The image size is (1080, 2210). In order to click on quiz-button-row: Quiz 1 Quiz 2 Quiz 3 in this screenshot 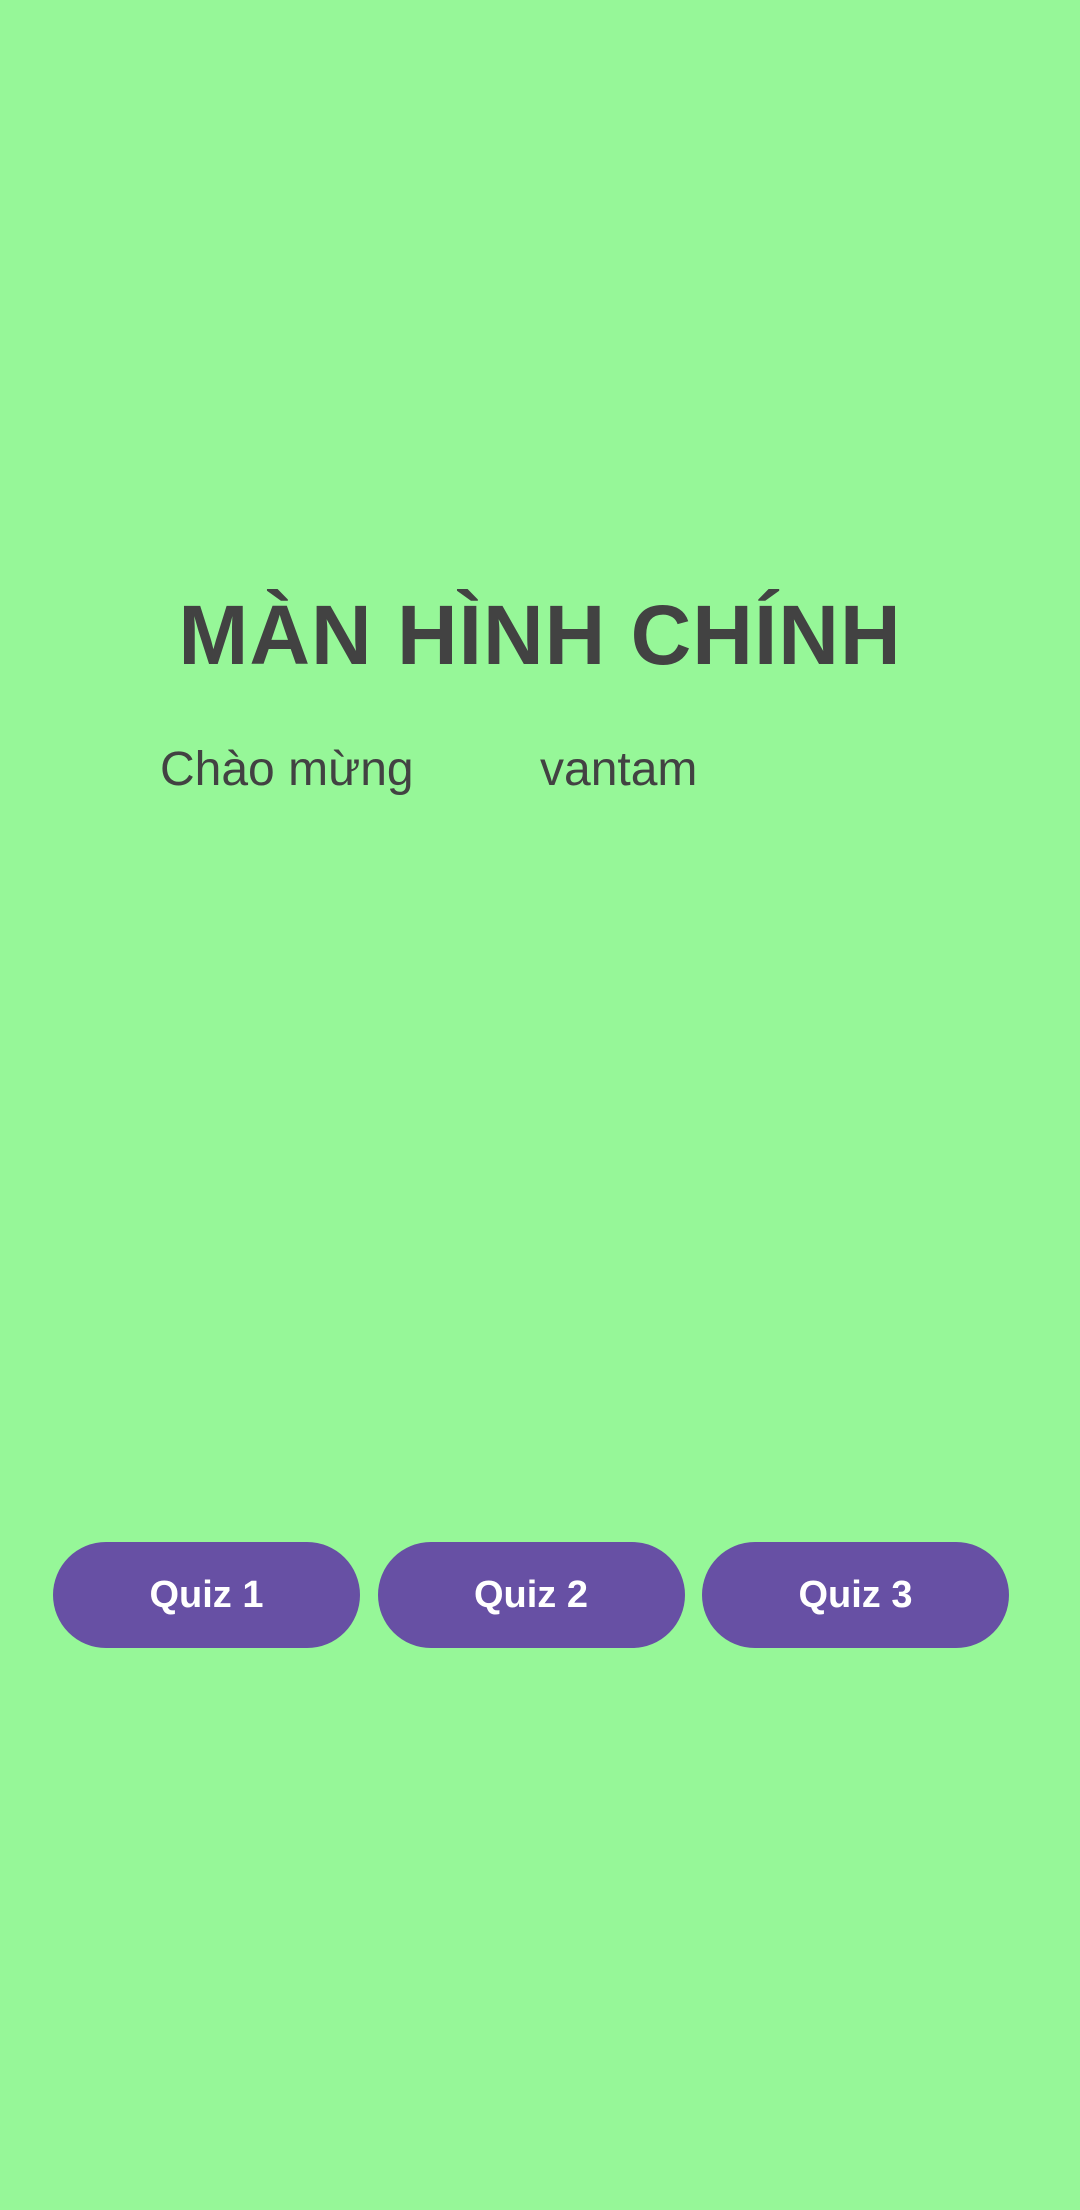, I will do `click(531, 1595)`.